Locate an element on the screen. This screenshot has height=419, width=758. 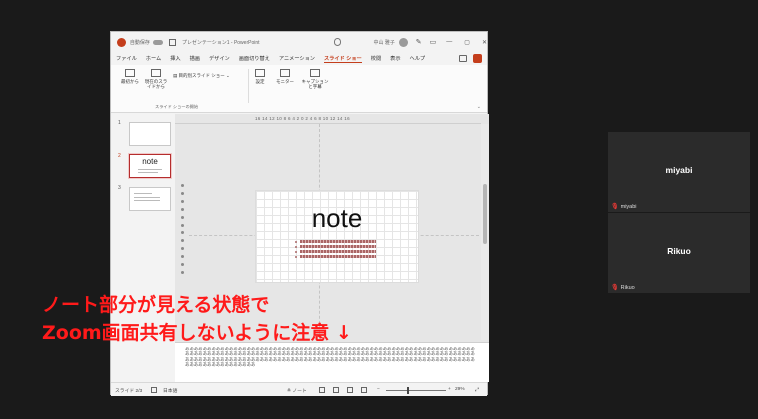
monitor-icon is located at coordinates (285, 73).